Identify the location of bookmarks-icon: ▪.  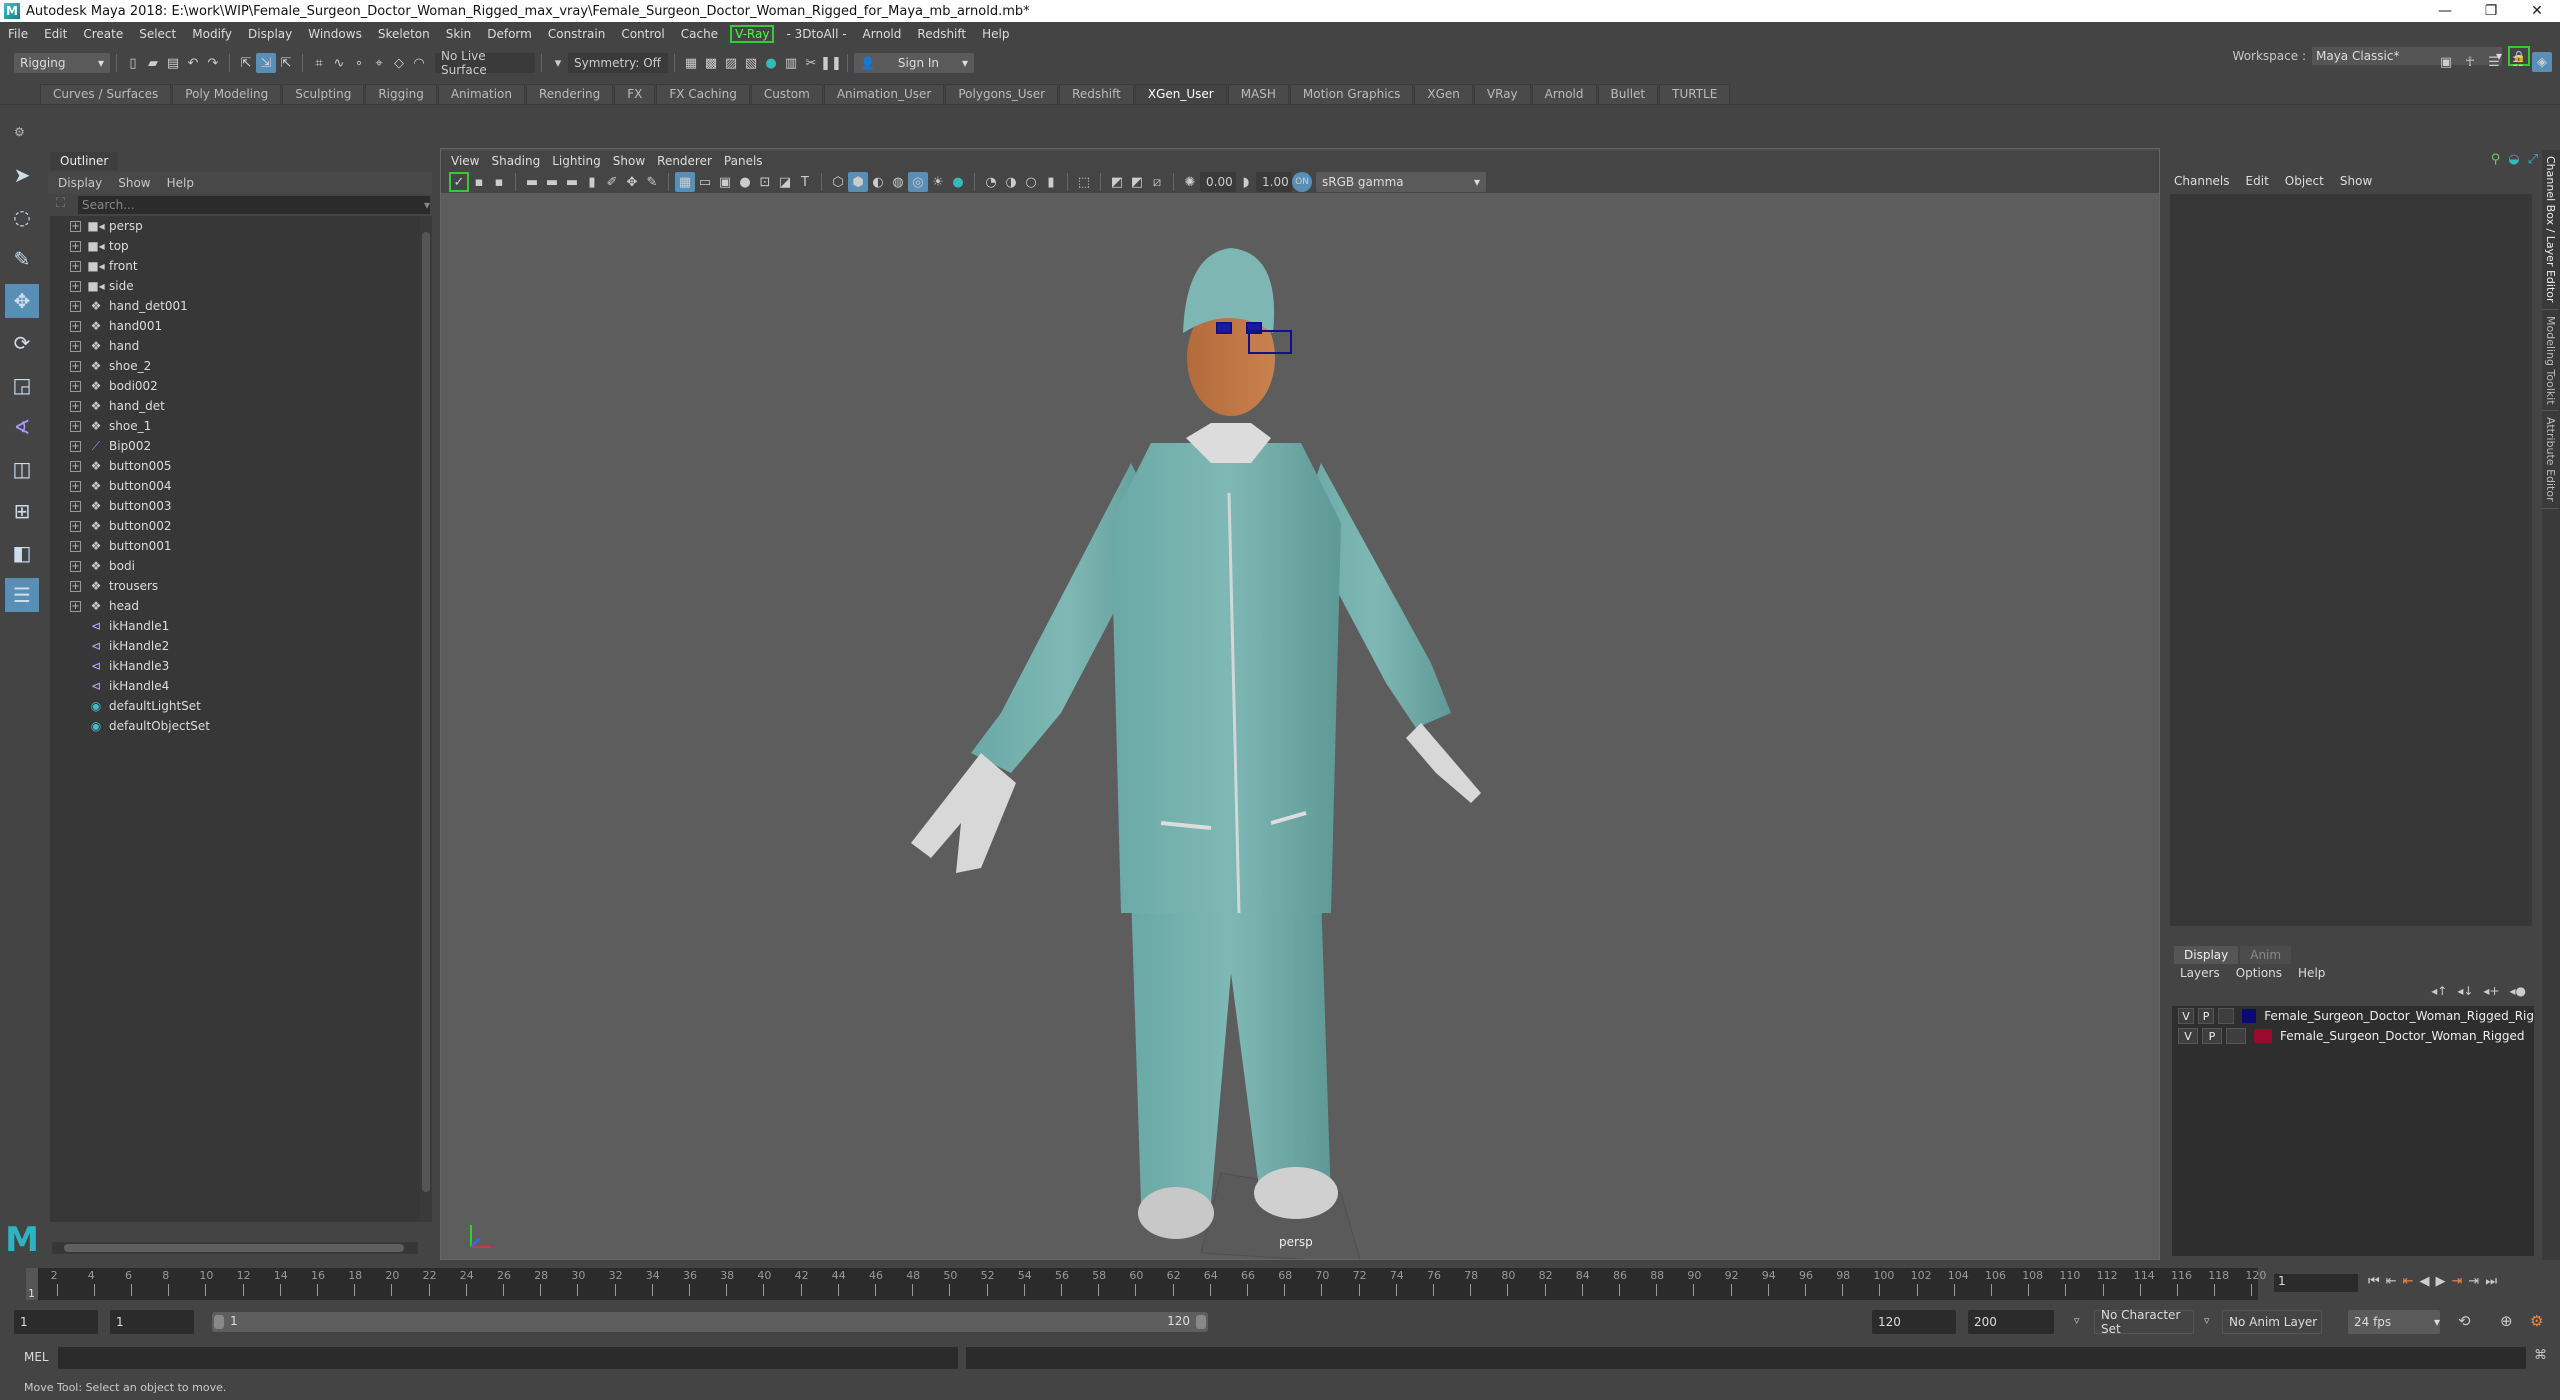
(499, 182).